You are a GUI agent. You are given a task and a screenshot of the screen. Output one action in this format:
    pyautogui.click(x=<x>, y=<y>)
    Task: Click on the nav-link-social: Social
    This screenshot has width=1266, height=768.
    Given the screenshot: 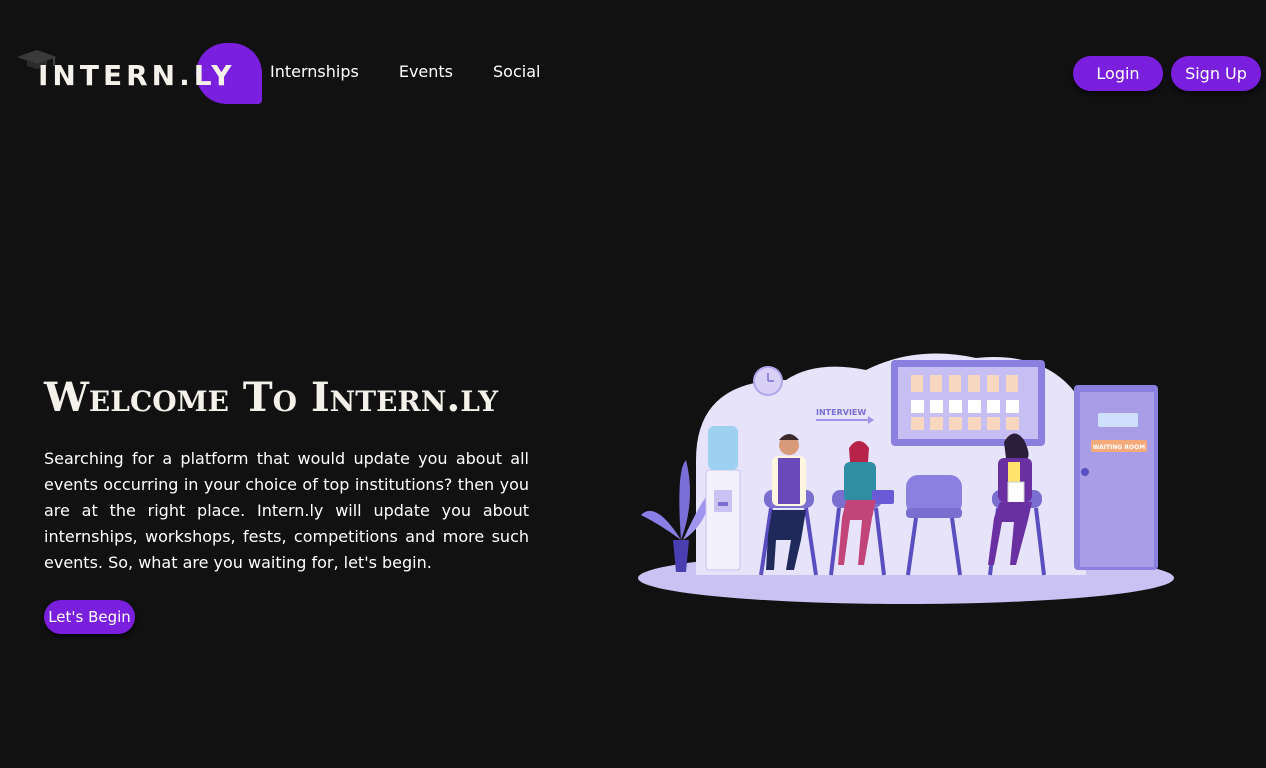 What is the action you would take?
    pyautogui.click(x=516, y=71)
    